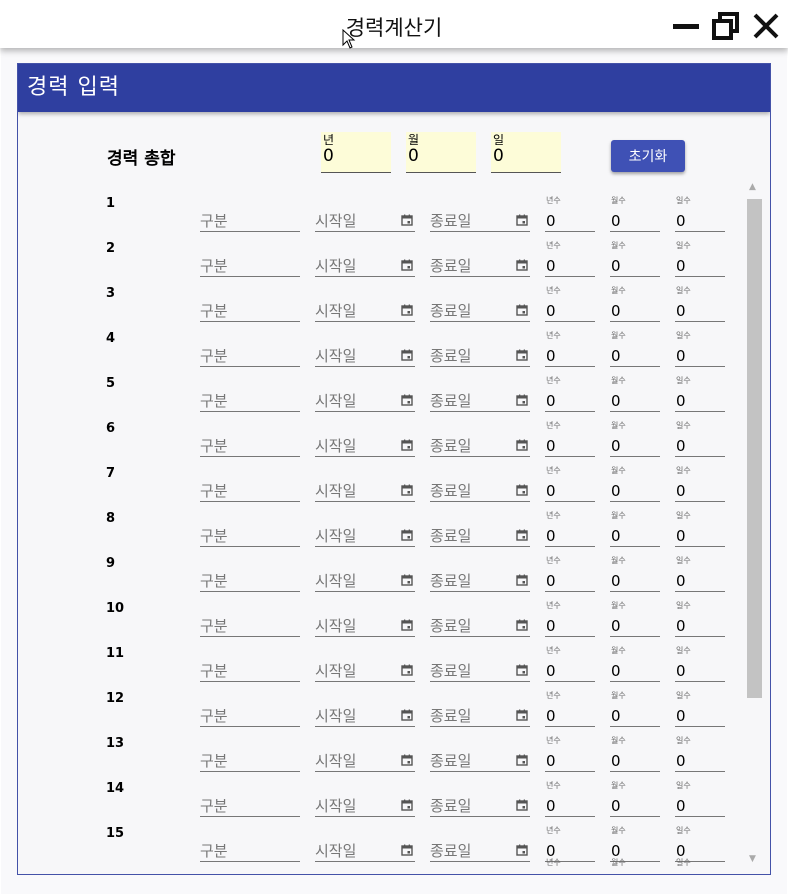 The height and width of the screenshot is (894, 788). I want to click on career-row: 12 구분 시작일 종료일 년수 0 월수 0 일수 0, so click(380, 700).